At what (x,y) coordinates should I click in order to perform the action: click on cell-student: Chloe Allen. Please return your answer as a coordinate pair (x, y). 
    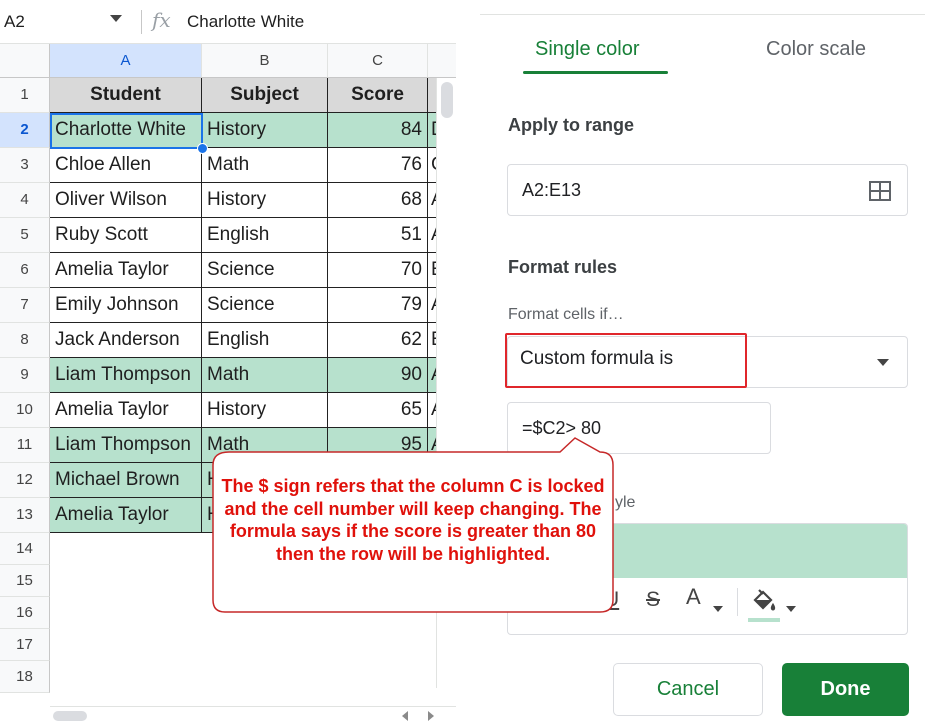
    Looking at the image, I should click on (126, 165).